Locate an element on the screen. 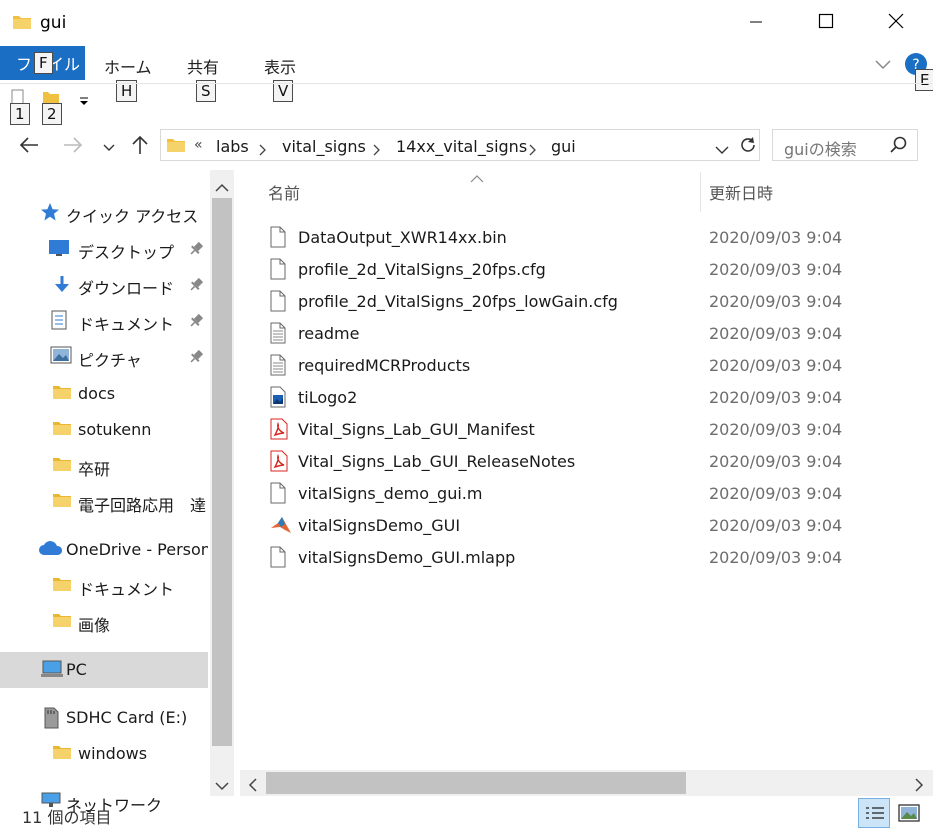 The image size is (933, 832). nav-item: windows is located at coordinates (104, 754).